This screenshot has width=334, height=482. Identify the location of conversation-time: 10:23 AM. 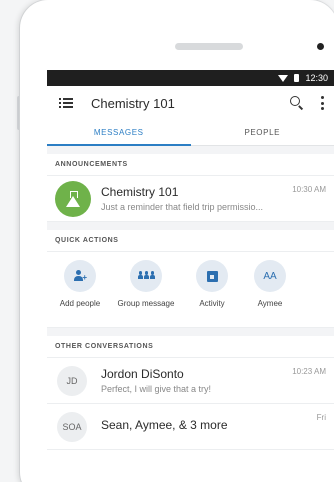
(309, 371).